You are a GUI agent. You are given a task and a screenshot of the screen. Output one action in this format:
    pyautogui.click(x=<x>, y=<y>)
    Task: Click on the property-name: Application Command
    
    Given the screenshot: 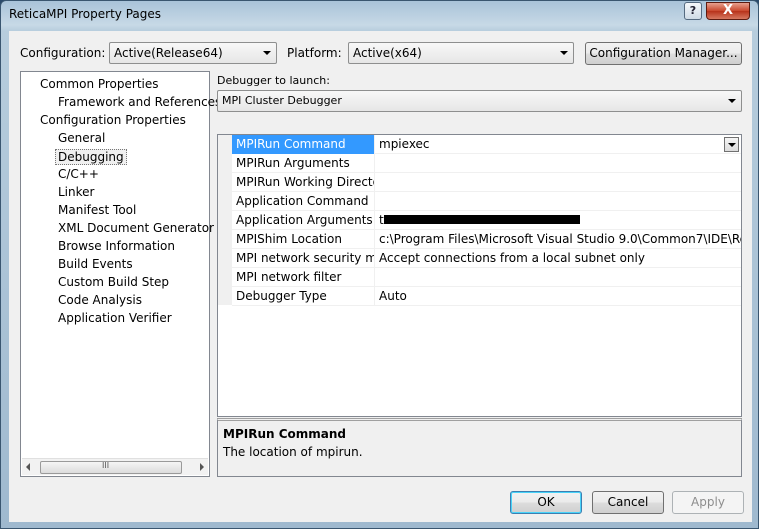 What is the action you would take?
    pyautogui.click(x=303, y=201)
    